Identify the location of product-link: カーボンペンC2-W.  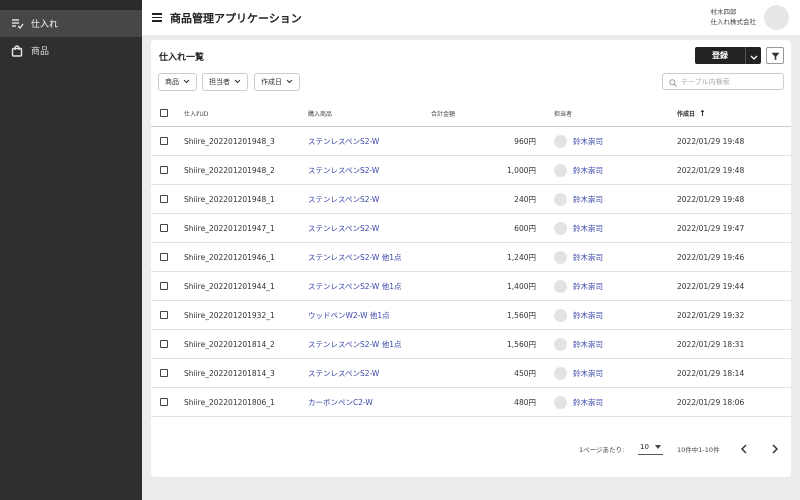
(340, 402).